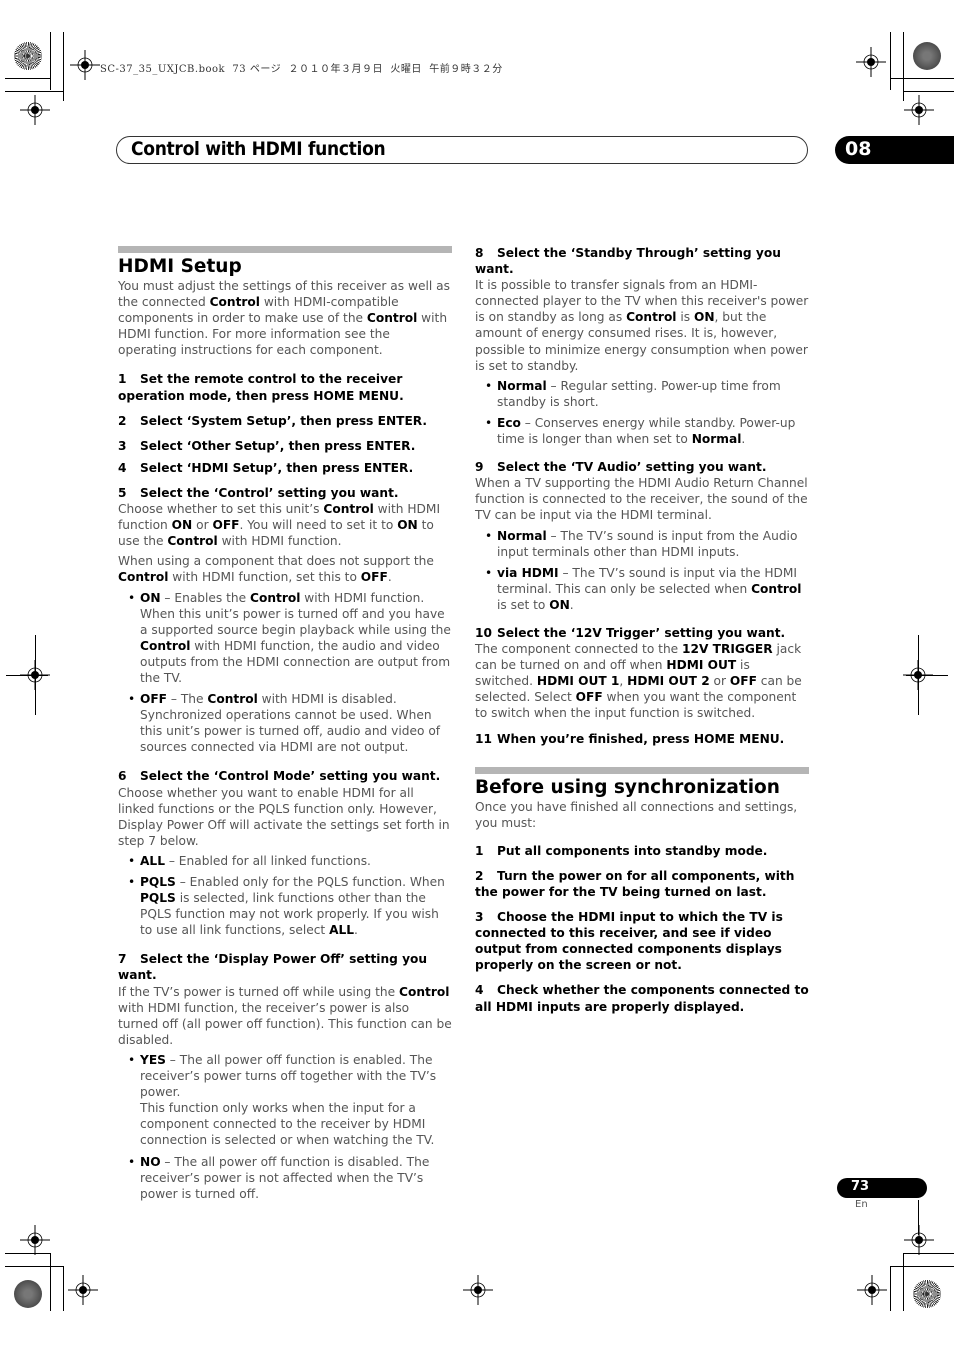 This screenshot has width=954, height=1350. I want to click on language-code: En, so click(861, 1204).